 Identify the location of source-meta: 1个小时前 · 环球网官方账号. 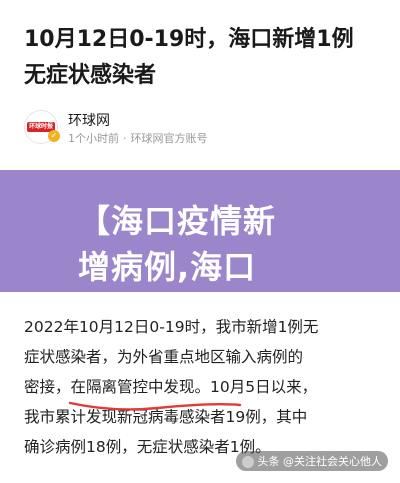
(138, 138).